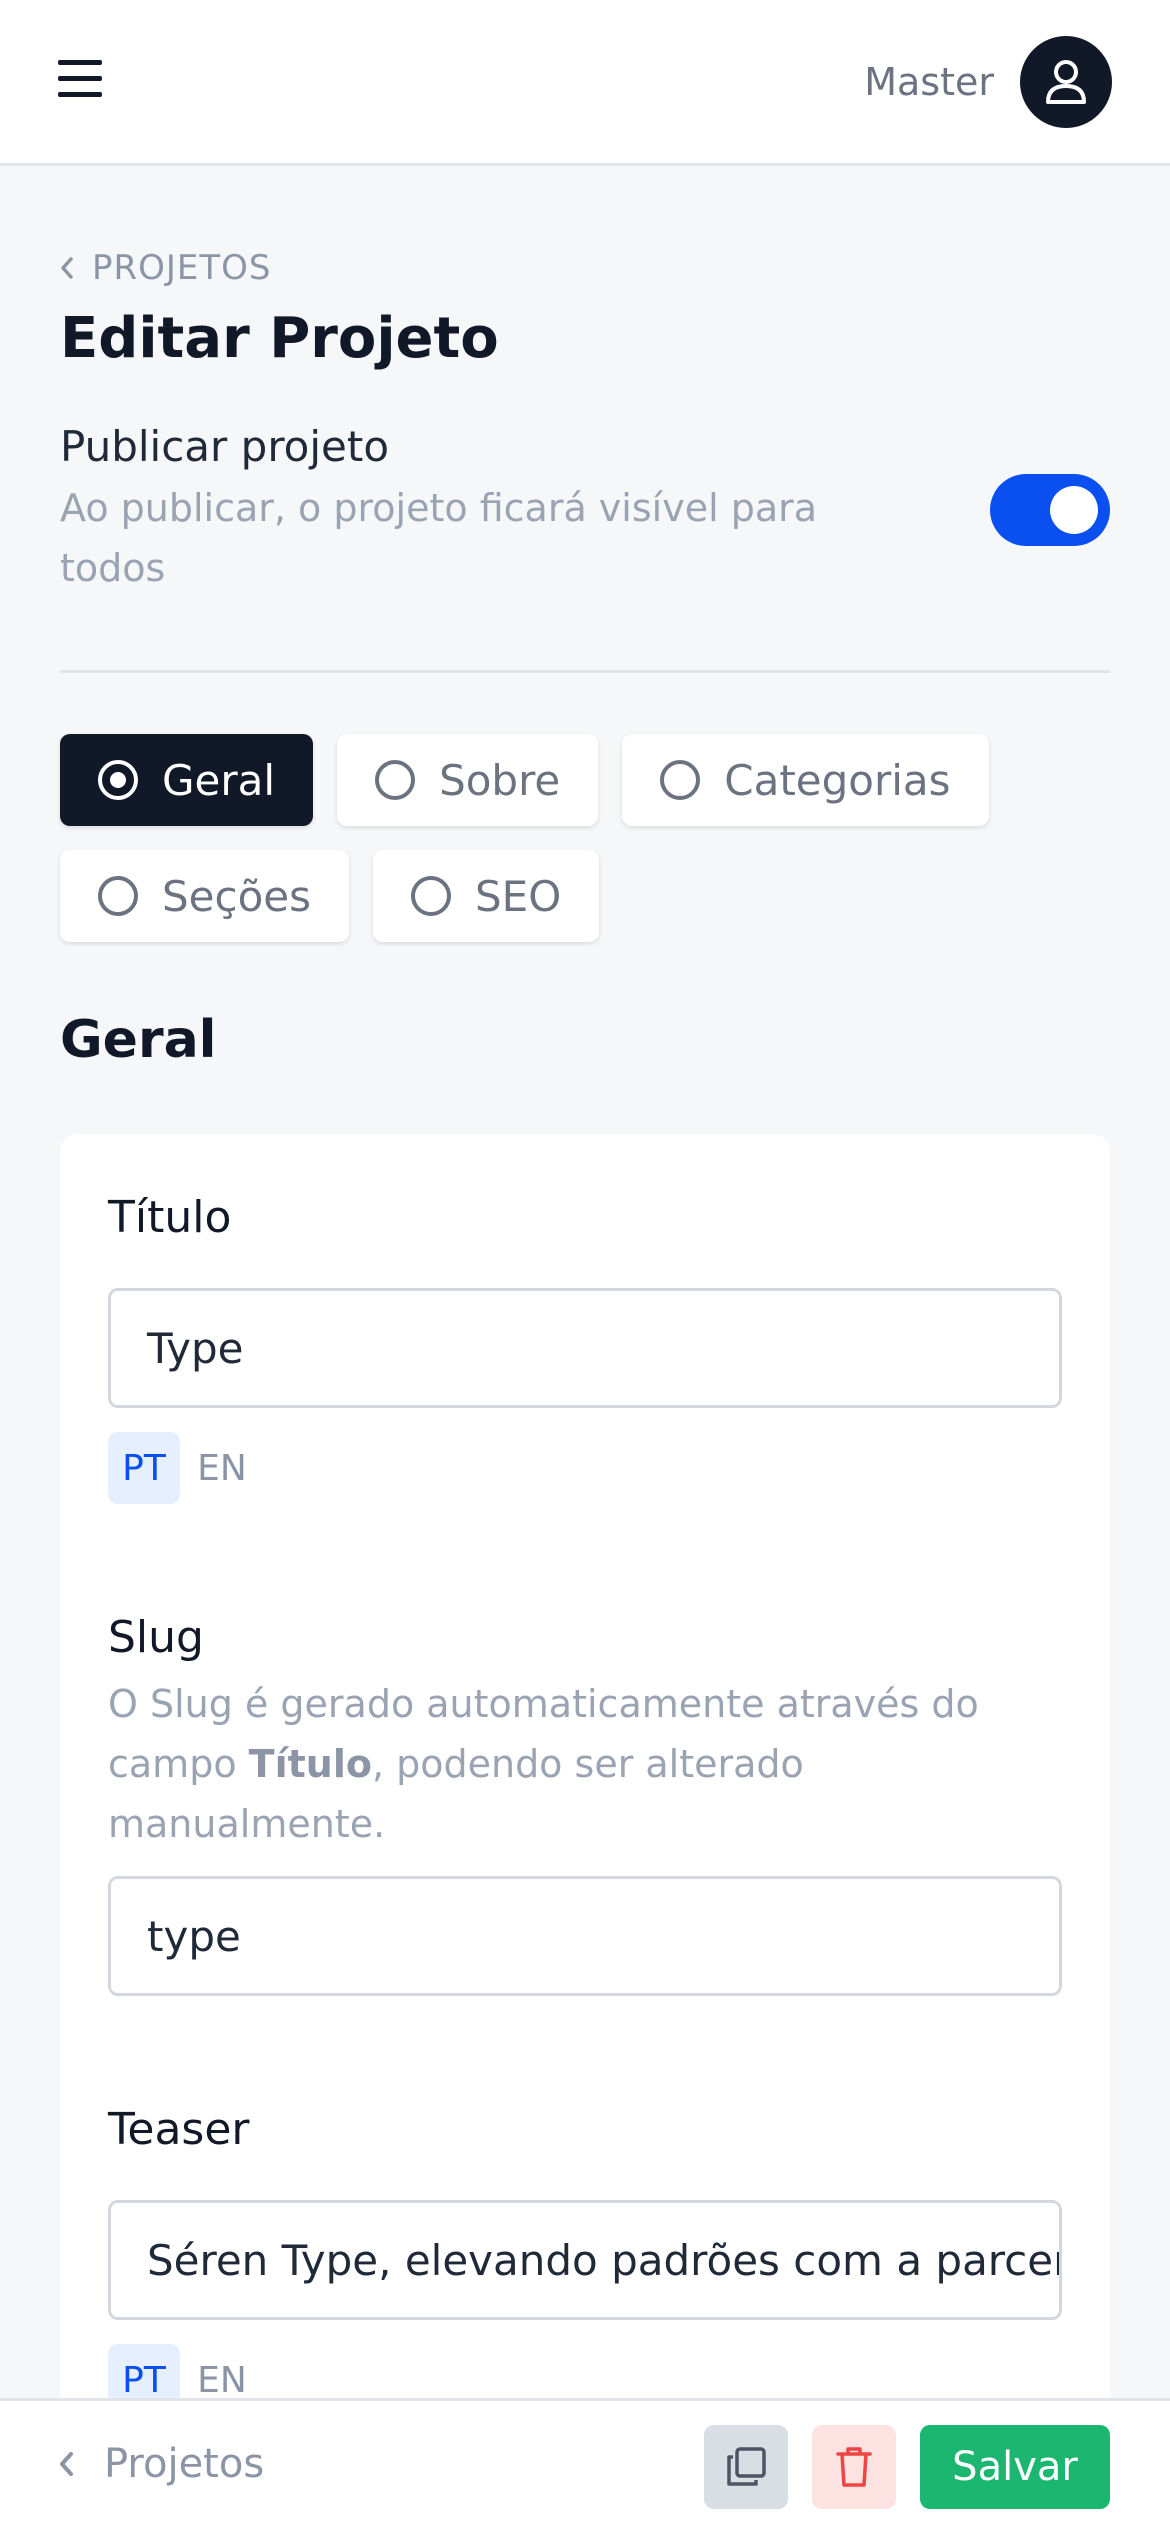 This screenshot has width=1170, height=2532. What do you see at coordinates (929, 82) in the screenshot?
I see `user-name: Master` at bounding box center [929, 82].